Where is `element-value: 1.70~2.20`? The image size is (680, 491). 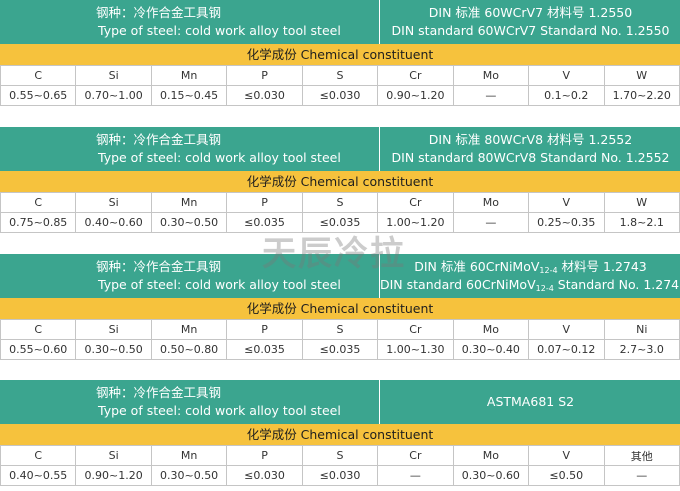 element-value: 1.70~2.20 is located at coordinates (641, 95).